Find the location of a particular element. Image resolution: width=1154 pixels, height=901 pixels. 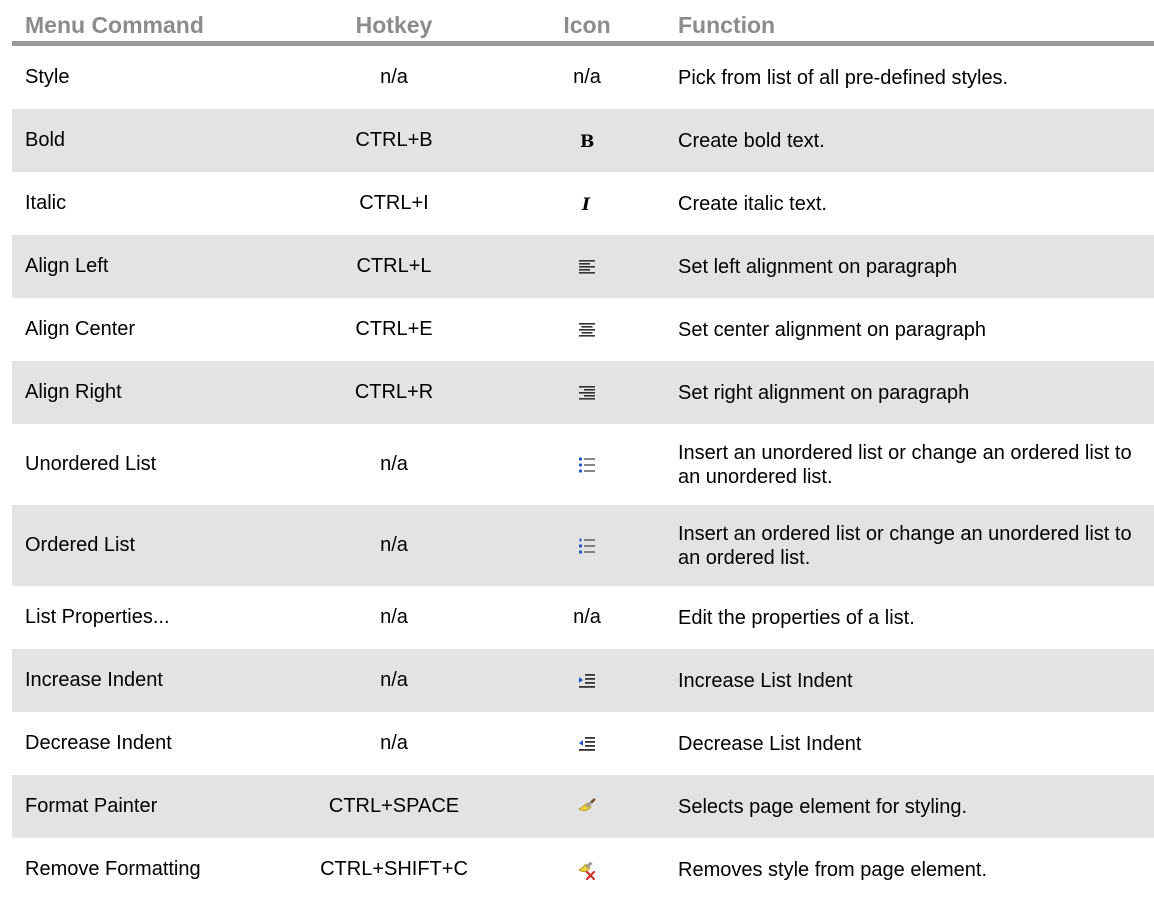

command-cell: Ordered List is located at coordinates (80, 545).